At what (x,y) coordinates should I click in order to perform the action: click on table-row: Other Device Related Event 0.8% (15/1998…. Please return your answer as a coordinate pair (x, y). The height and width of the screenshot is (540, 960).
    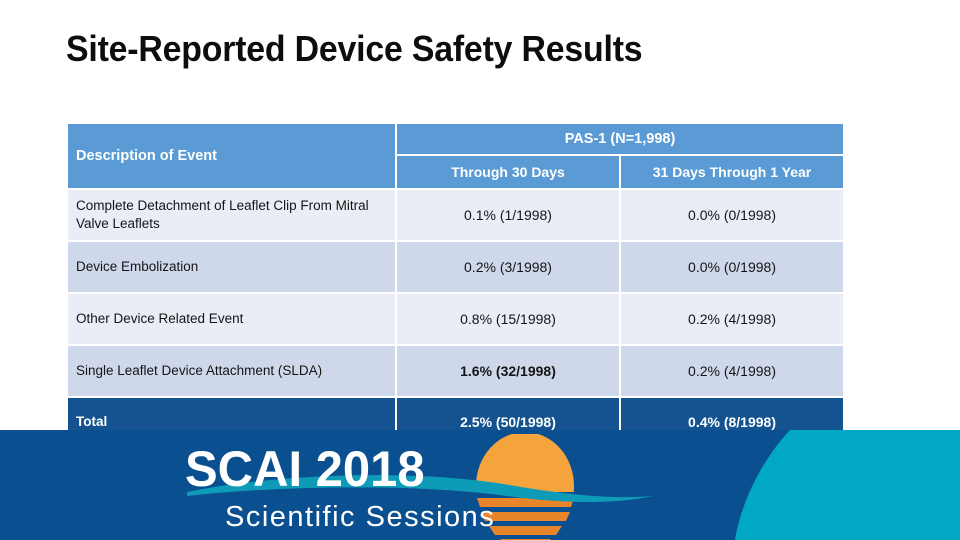
    Looking at the image, I should click on (456, 319).